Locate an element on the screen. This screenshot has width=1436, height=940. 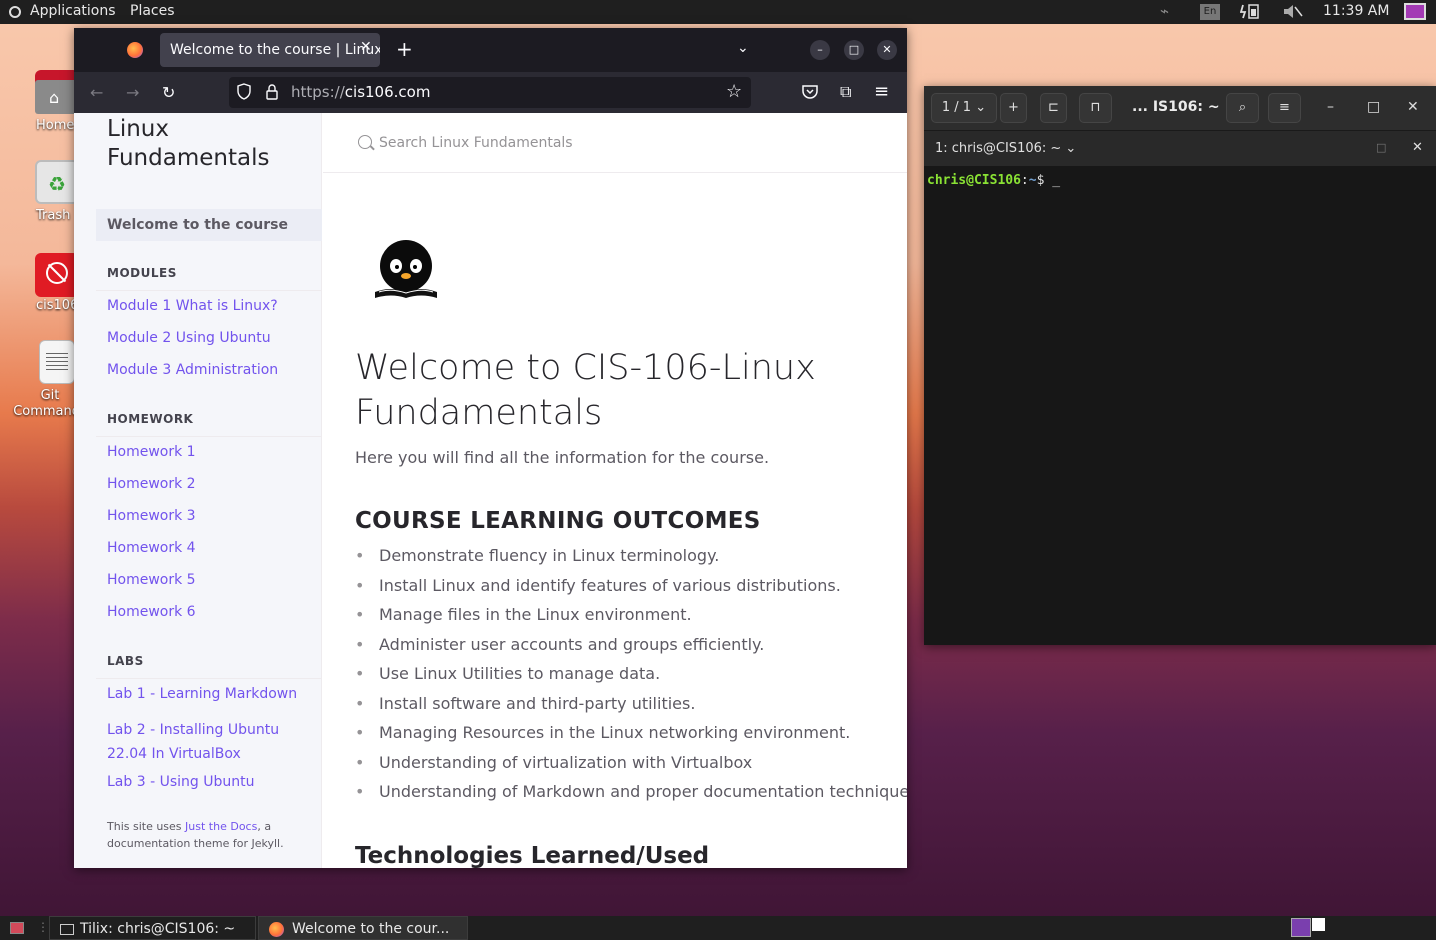
url-bar: https://cis106.com ☆ is located at coordinates (490, 92).